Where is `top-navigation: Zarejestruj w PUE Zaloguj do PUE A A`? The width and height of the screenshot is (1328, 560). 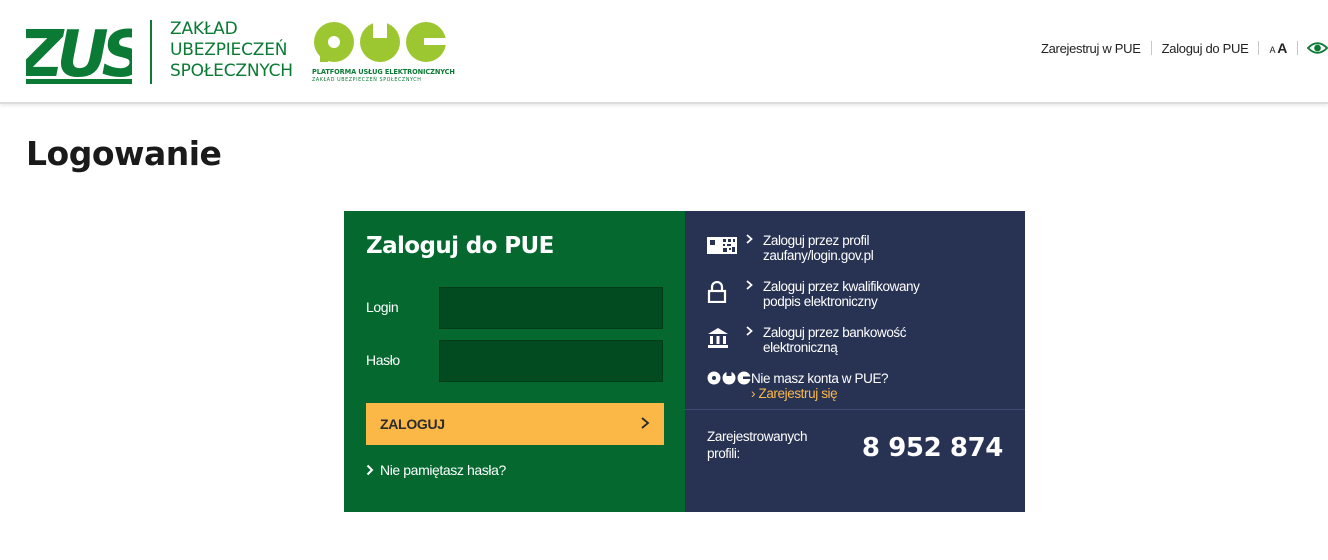 top-navigation: Zarejestruj w PUE Zaloguj do PUE A A is located at coordinates (1179, 48).